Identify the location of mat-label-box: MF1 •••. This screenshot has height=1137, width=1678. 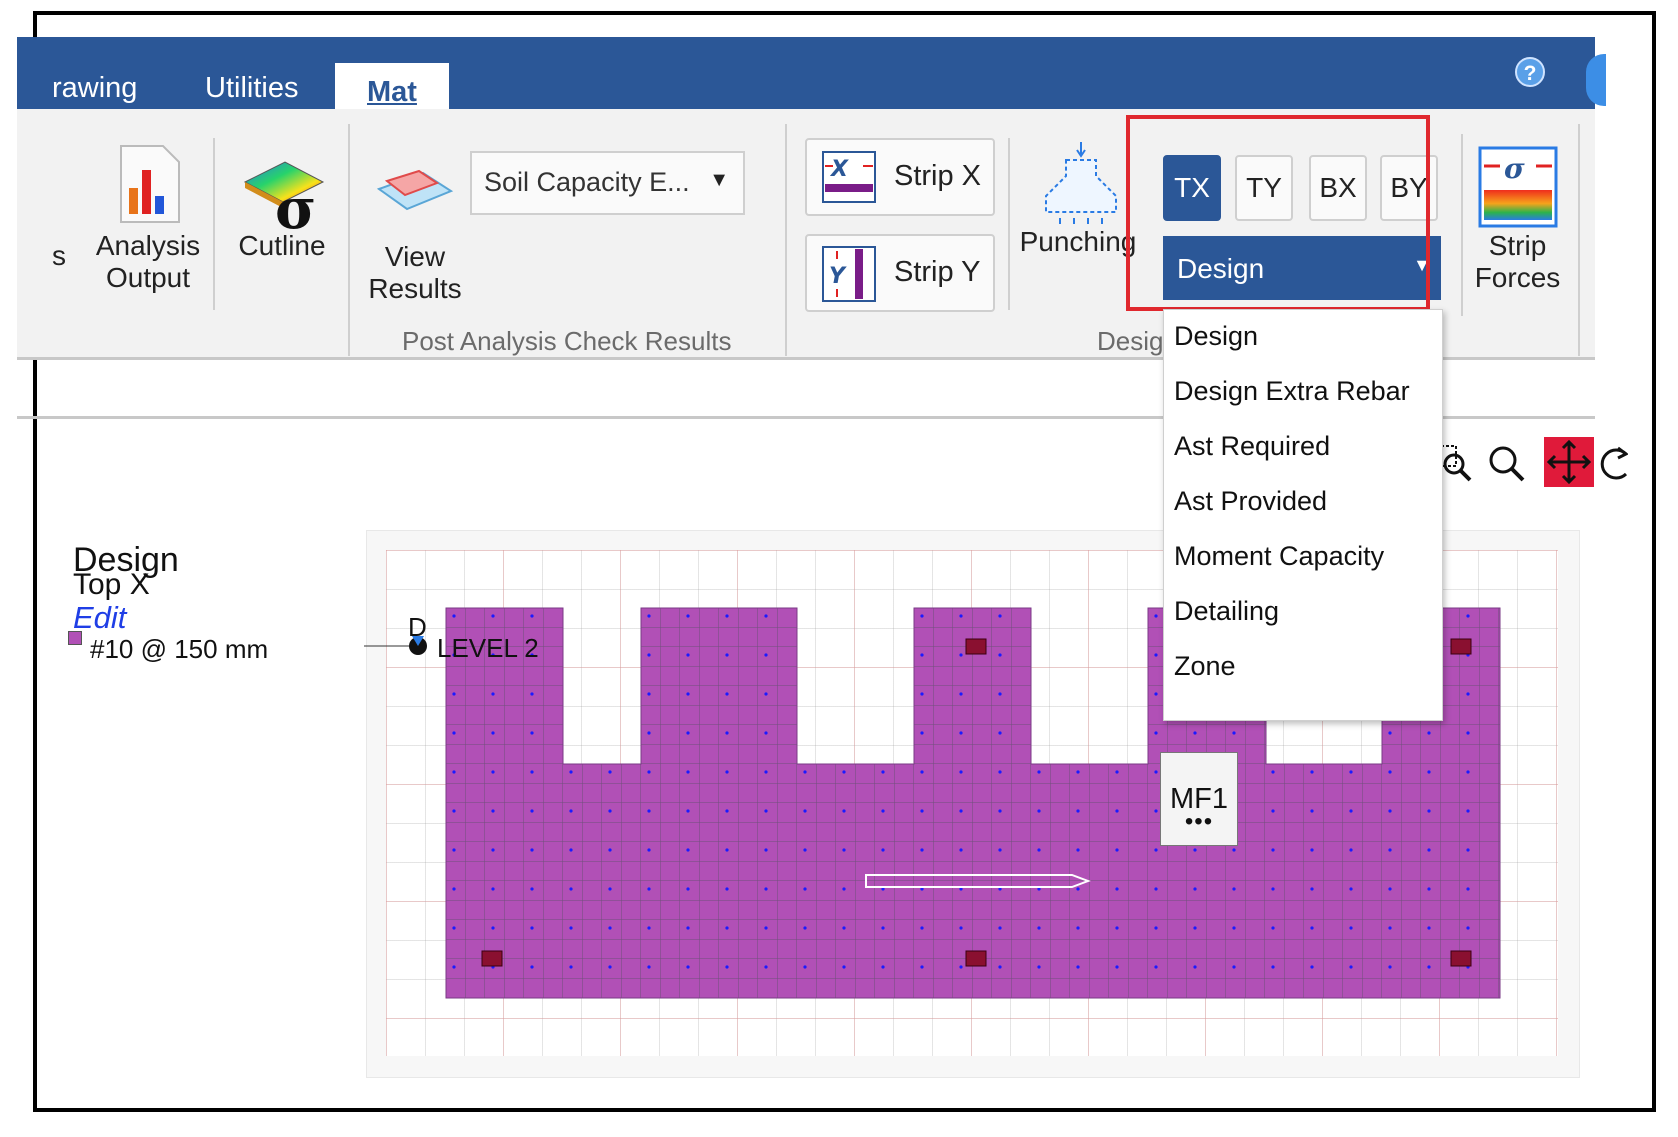
(1199, 799).